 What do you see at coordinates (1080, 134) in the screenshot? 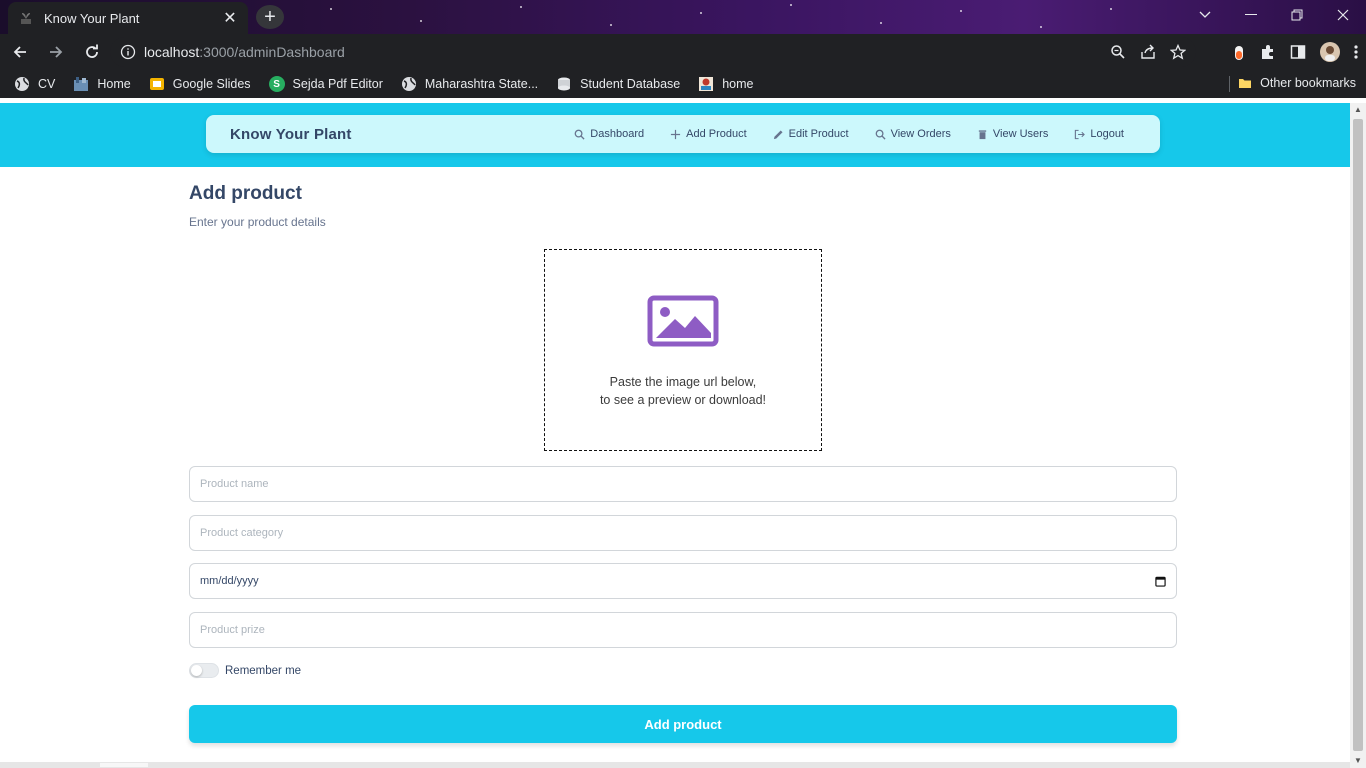
I see `logout-icon` at bounding box center [1080, 134].